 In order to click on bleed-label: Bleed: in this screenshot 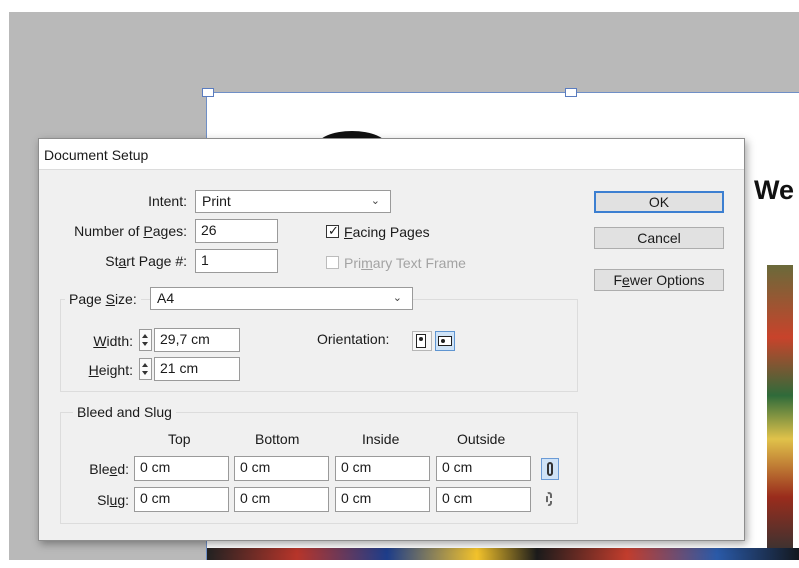, I will do `click(109, 469)`.